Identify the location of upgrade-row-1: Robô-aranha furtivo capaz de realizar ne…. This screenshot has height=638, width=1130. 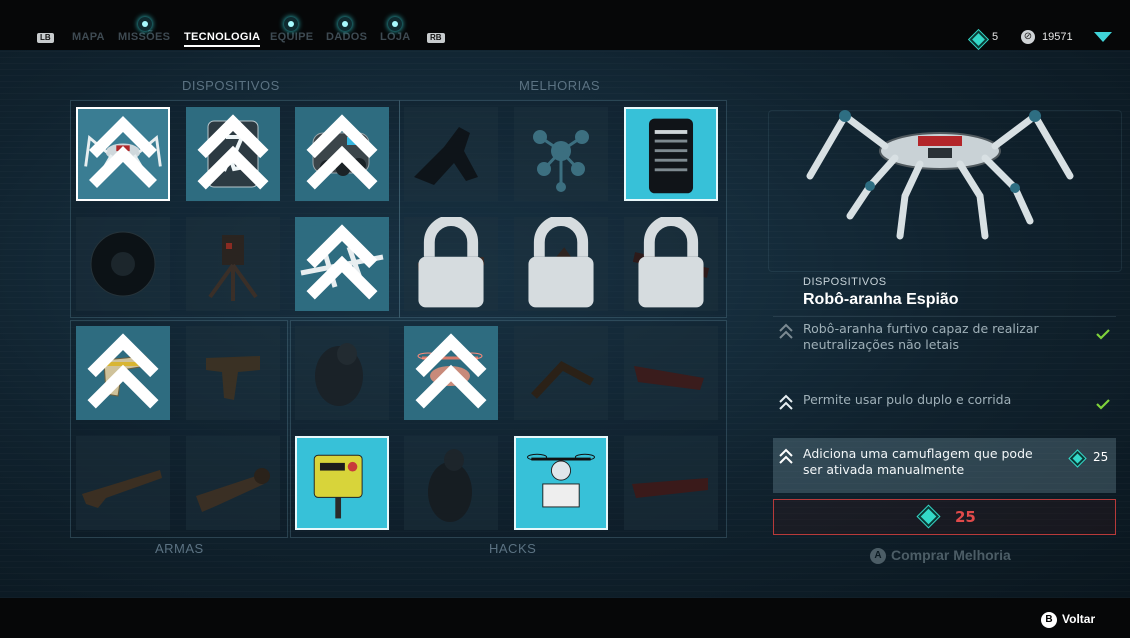
(944, 344).